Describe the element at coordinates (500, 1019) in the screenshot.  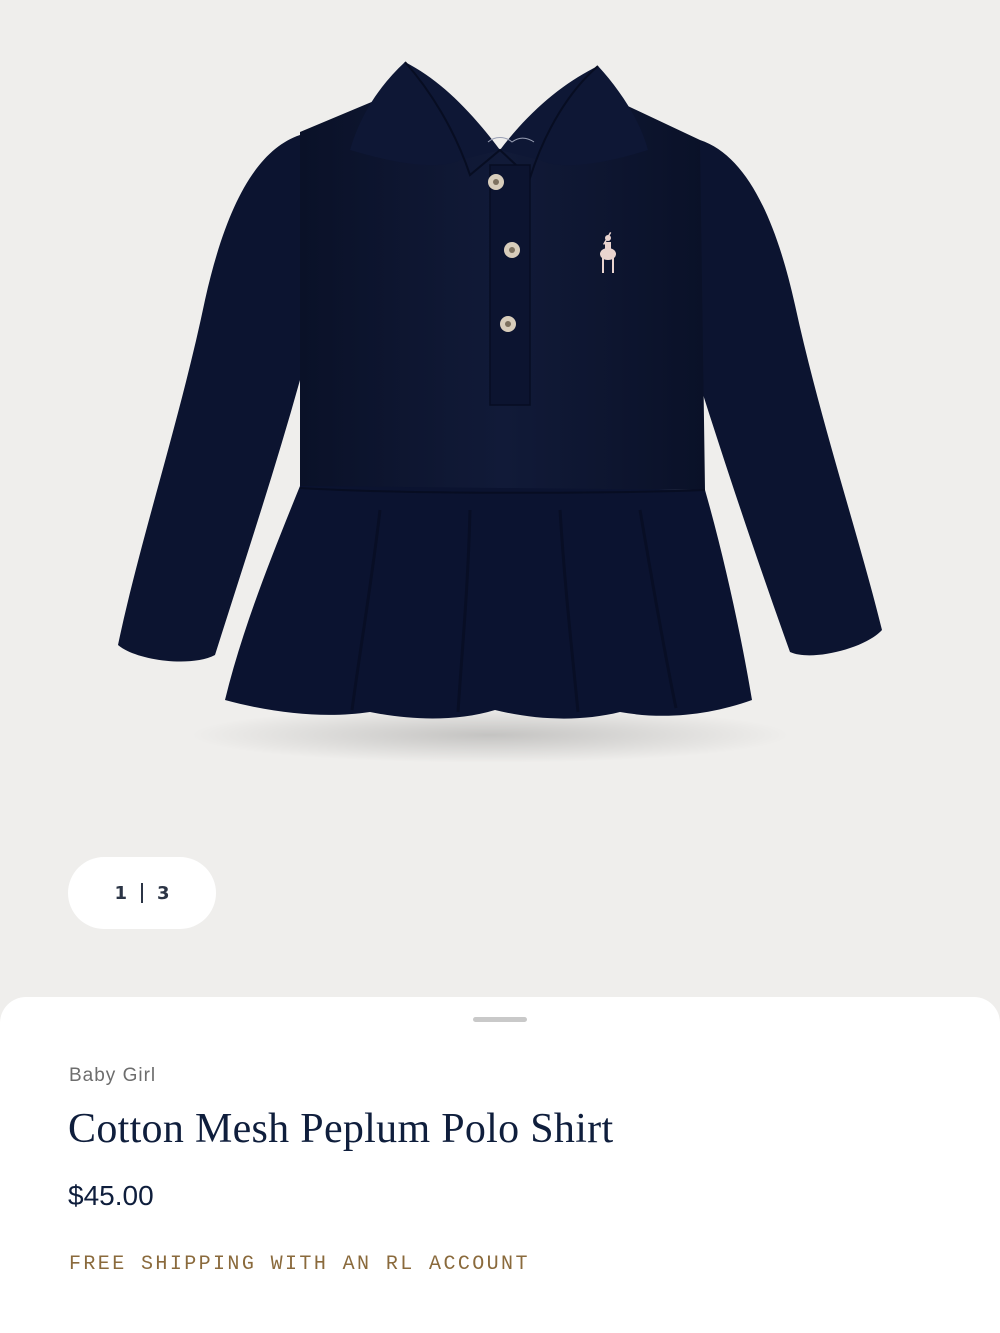
I see `sheet-drag-handle` at that location.